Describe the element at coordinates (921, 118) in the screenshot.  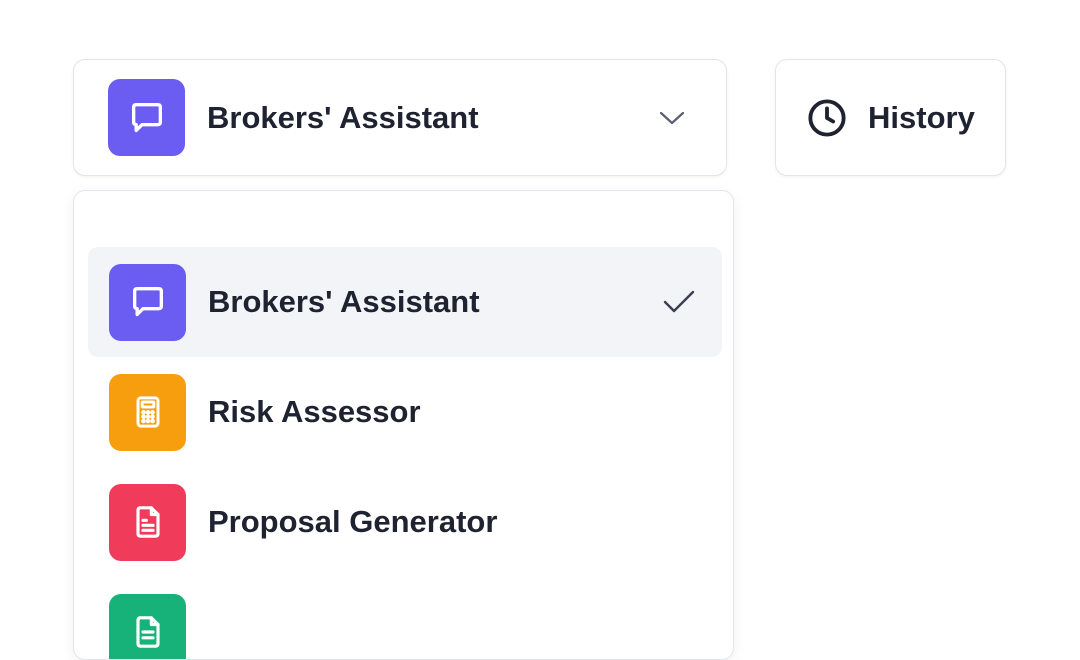
I see `history-button-label: History` at that location.